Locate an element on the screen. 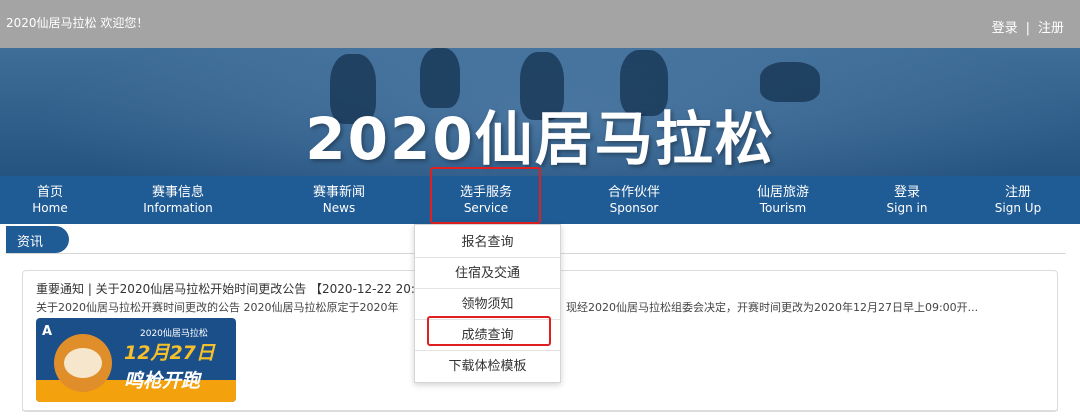  top-bar: 2020仙居马拉松 欢迎您！ 登录 | 注册 is located at coordinates (540, 24).